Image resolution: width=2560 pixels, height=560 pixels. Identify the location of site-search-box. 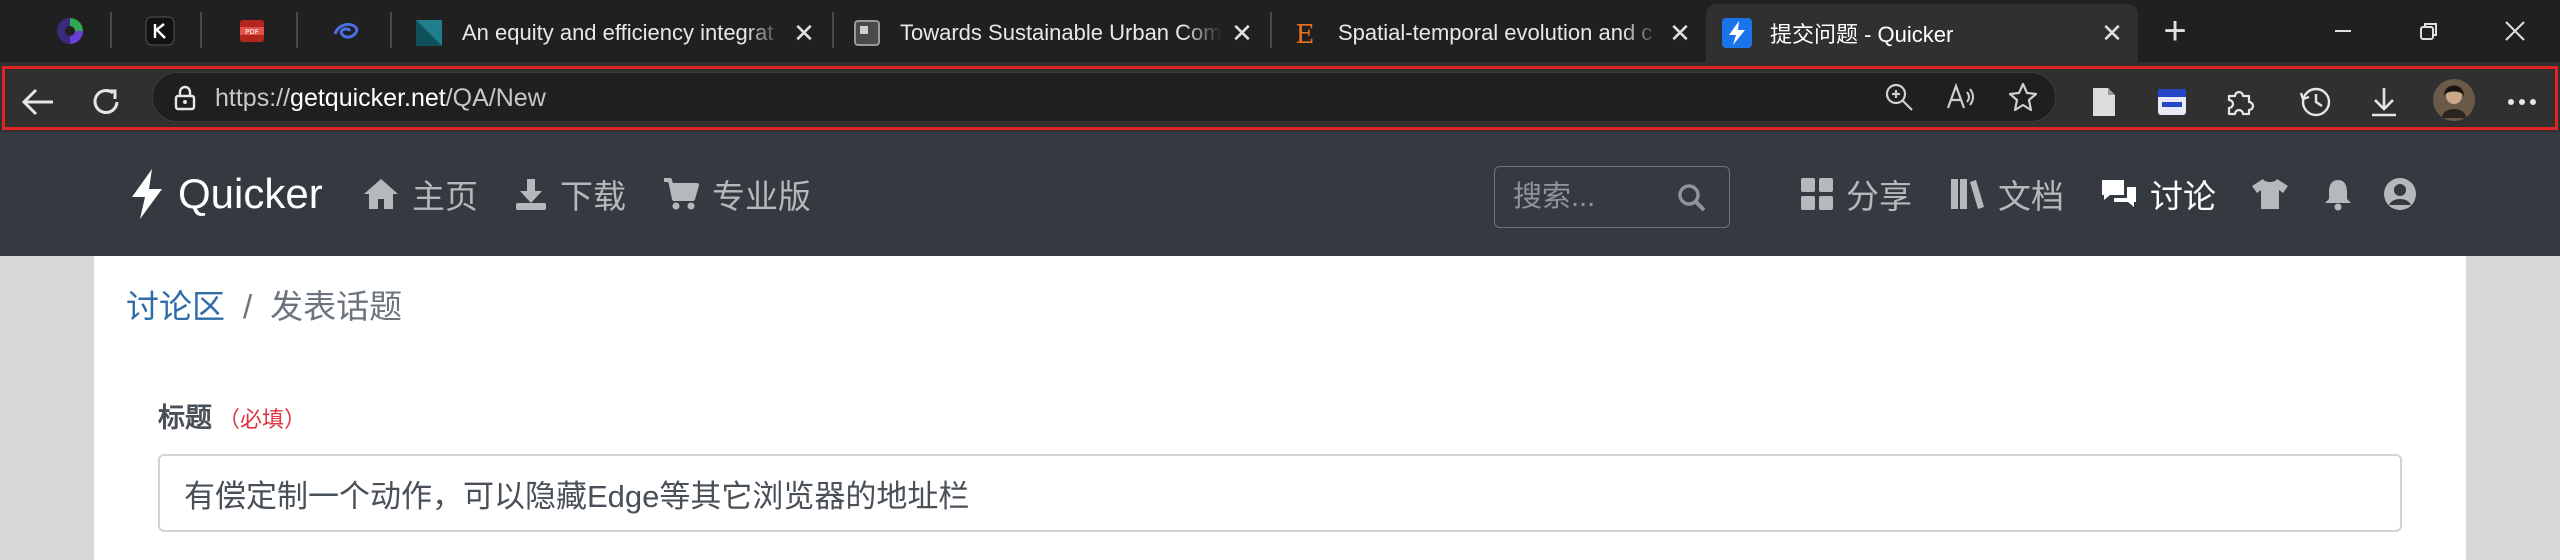
(1612, 197).